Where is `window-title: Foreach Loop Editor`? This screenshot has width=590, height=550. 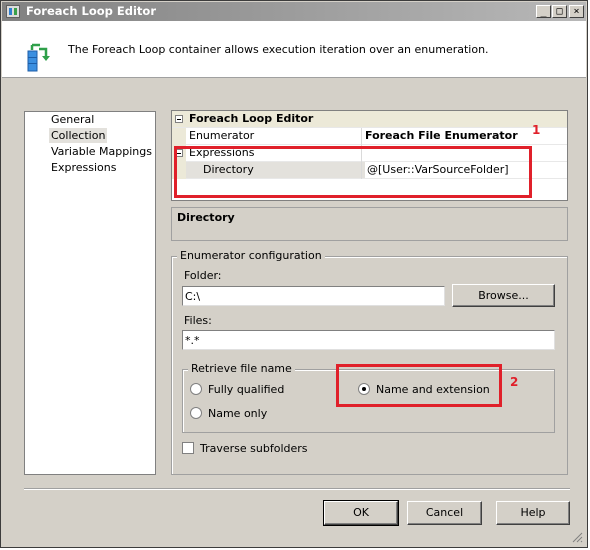
window-title: Foreach Loop Editor is located at coordinates (91, 11).